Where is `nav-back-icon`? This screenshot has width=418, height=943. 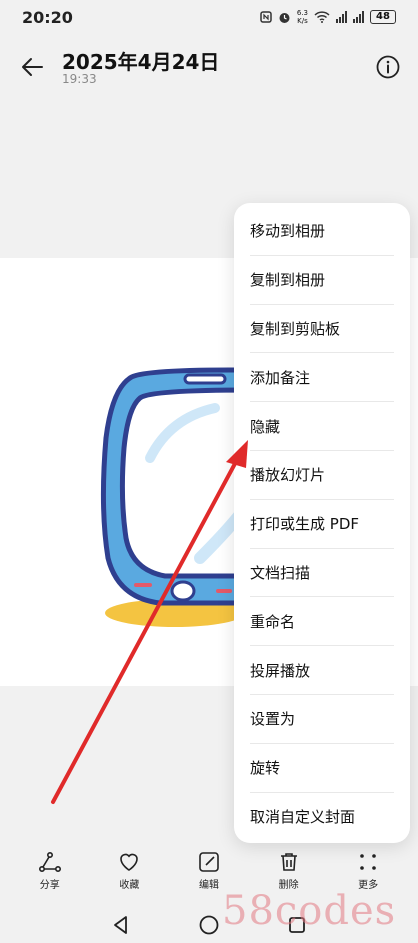 nav-back-icon is located at coordinates (121, 925).